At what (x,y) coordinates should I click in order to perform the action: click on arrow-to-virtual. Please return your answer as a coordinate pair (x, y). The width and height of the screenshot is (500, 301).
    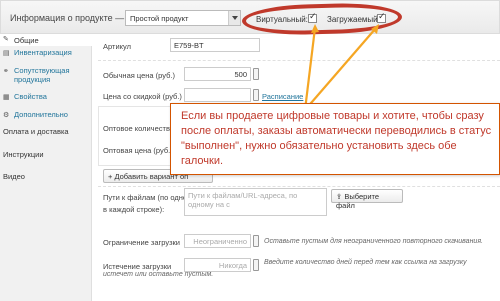
    Looking at the image, I should click on (310, 69).